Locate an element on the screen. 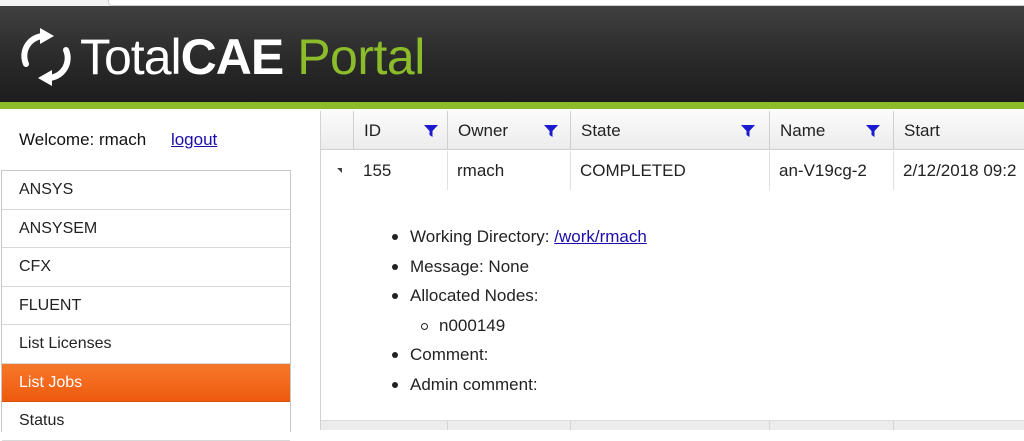 The image size is (1024, 441). column-label-owner: Owner is located at coordinates (483, 130).